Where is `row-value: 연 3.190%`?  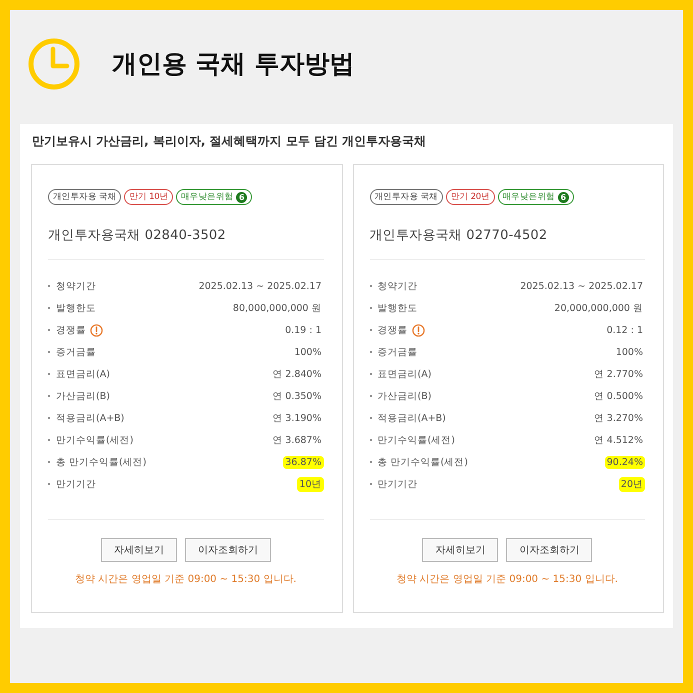
row-value: 연 3.190% is located at coordinates (296, 419).